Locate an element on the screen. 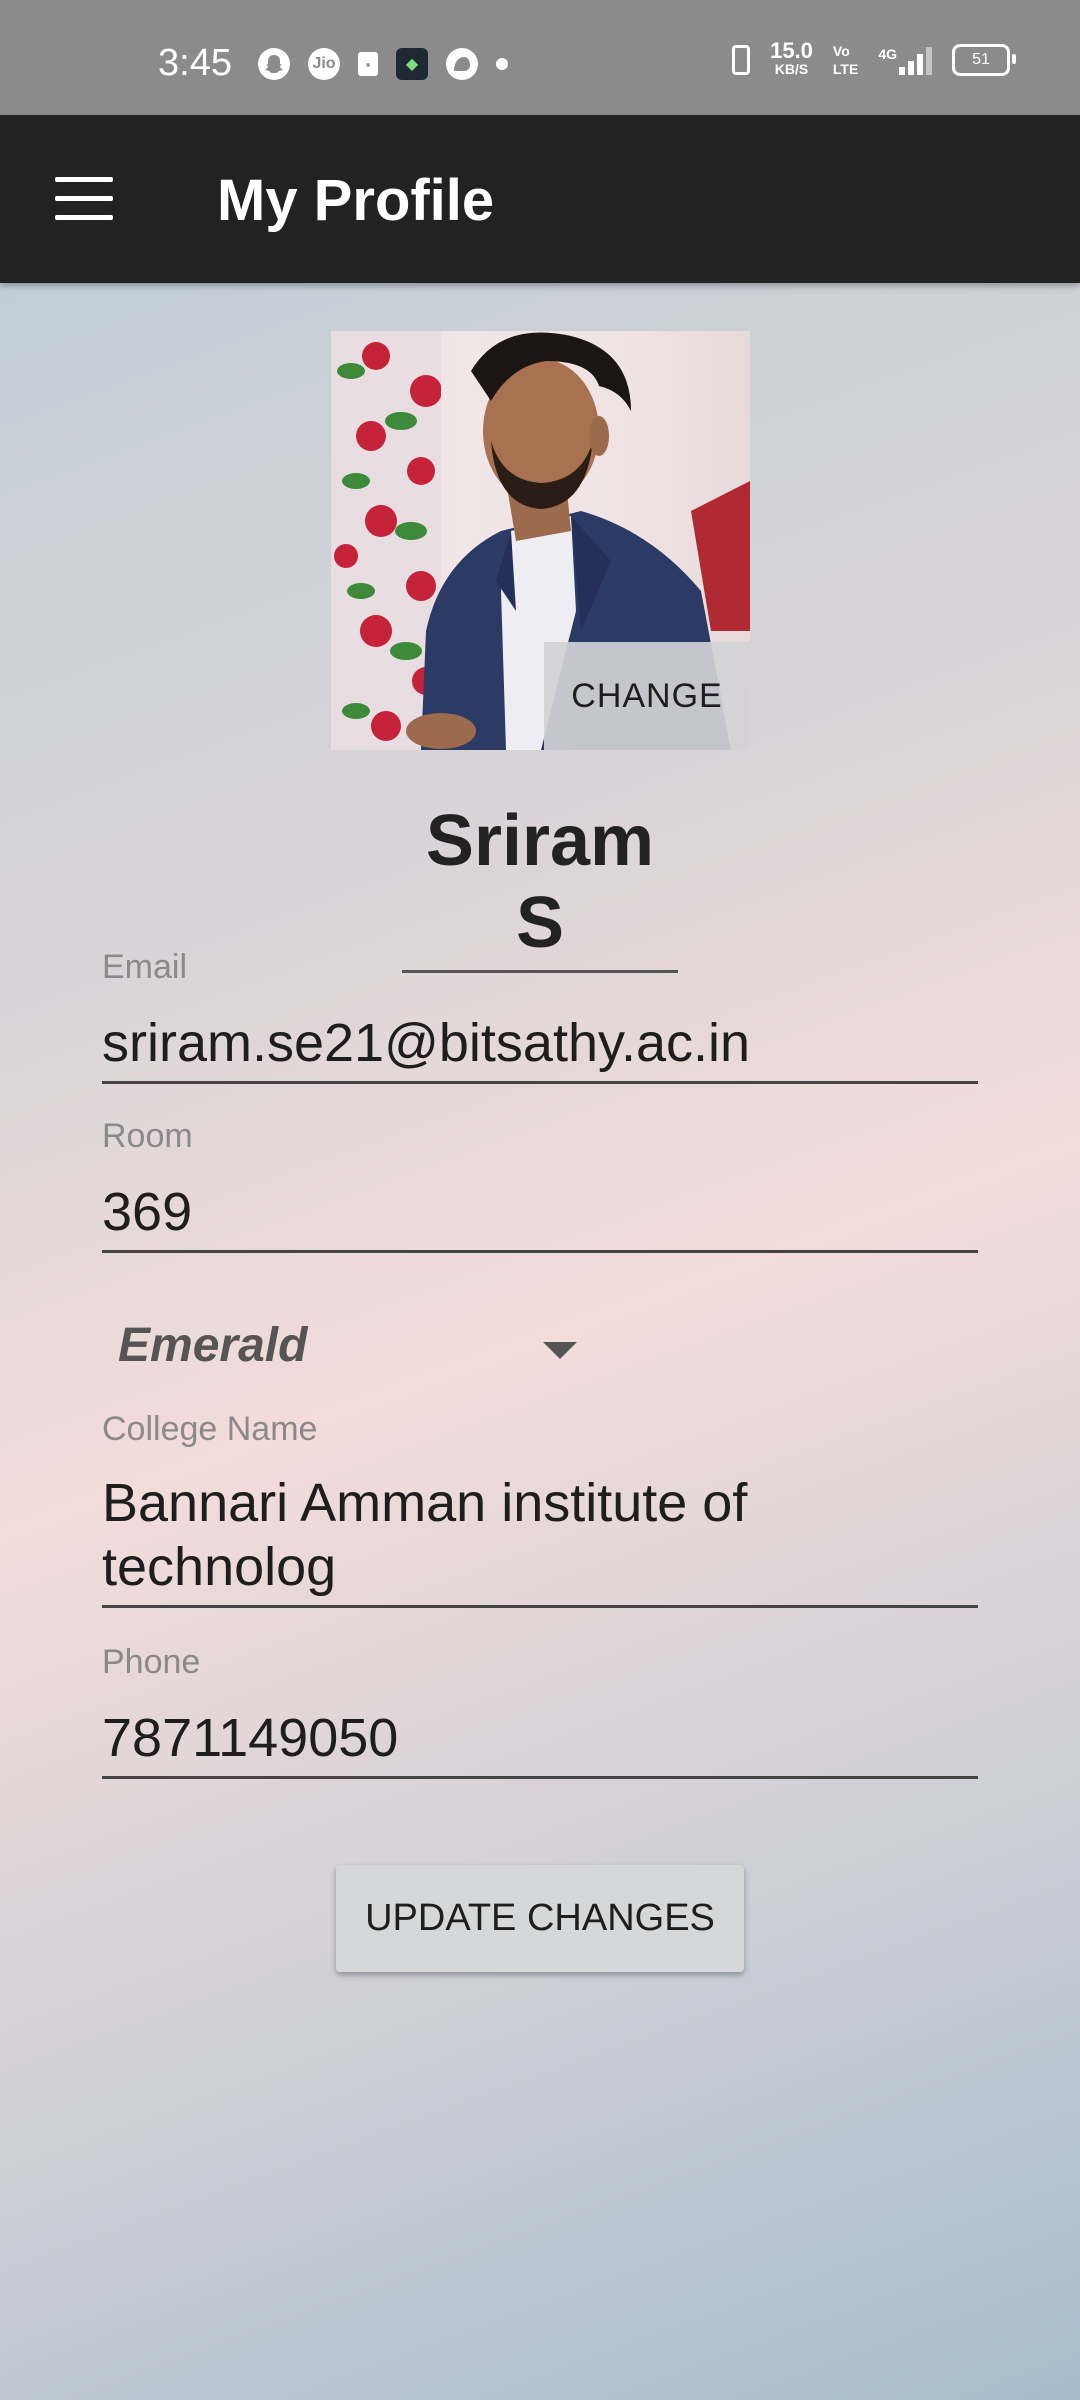 Image resolution: width=1080 pixels, height=2400 pixels. phone-field: Phone 7871149050 is located at coordinates (540, 1711).